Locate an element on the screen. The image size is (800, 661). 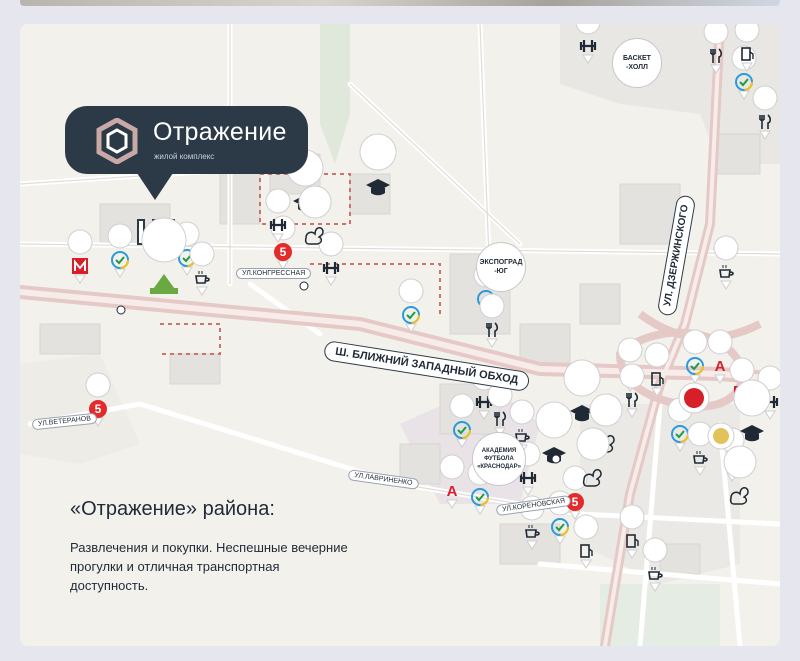
complex-subtitle: жилой комплекс is located at coordinates (184, 156).